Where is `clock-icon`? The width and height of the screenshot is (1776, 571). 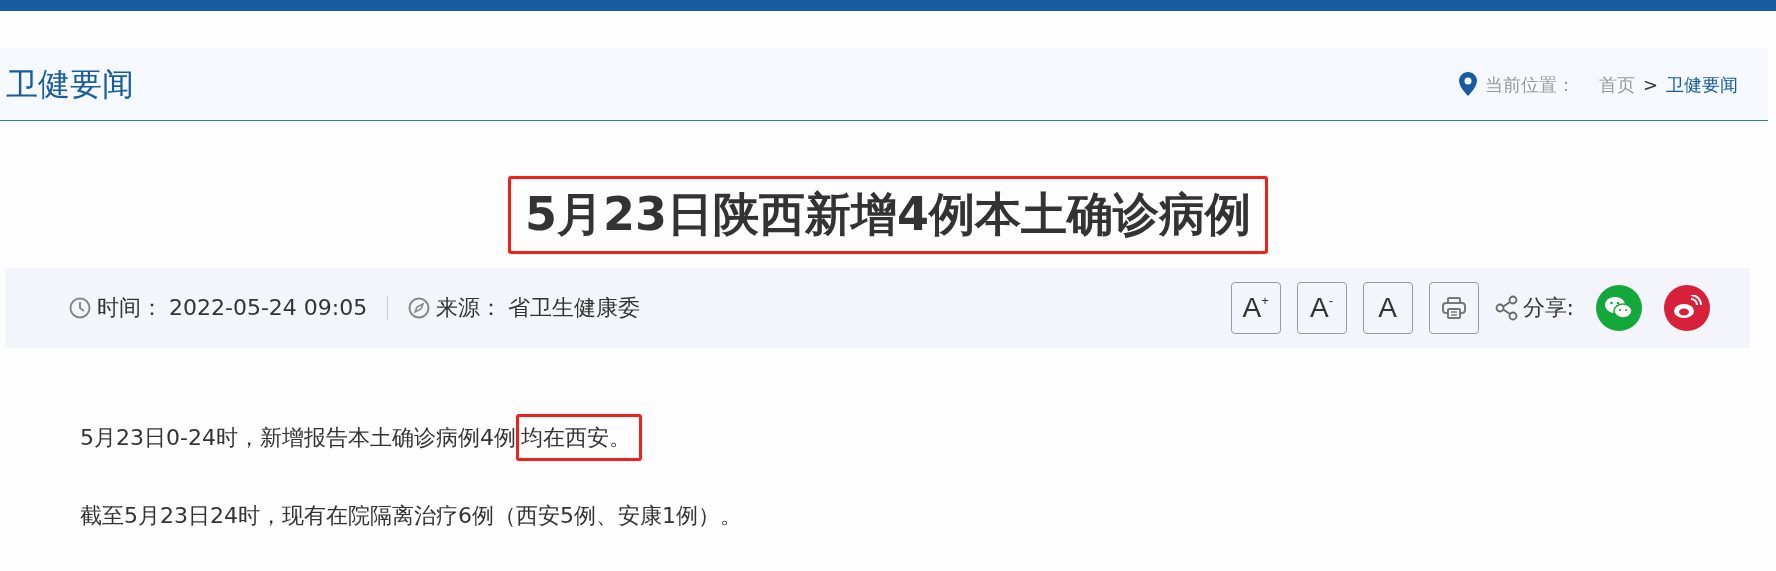
clock-icon is located at coordinates (80, 307).